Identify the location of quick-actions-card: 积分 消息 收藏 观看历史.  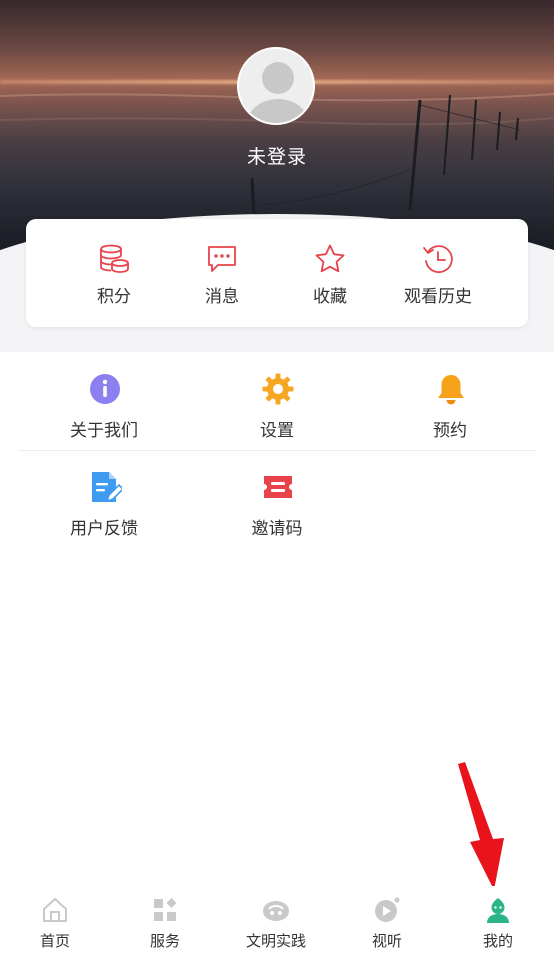
(277, 273).